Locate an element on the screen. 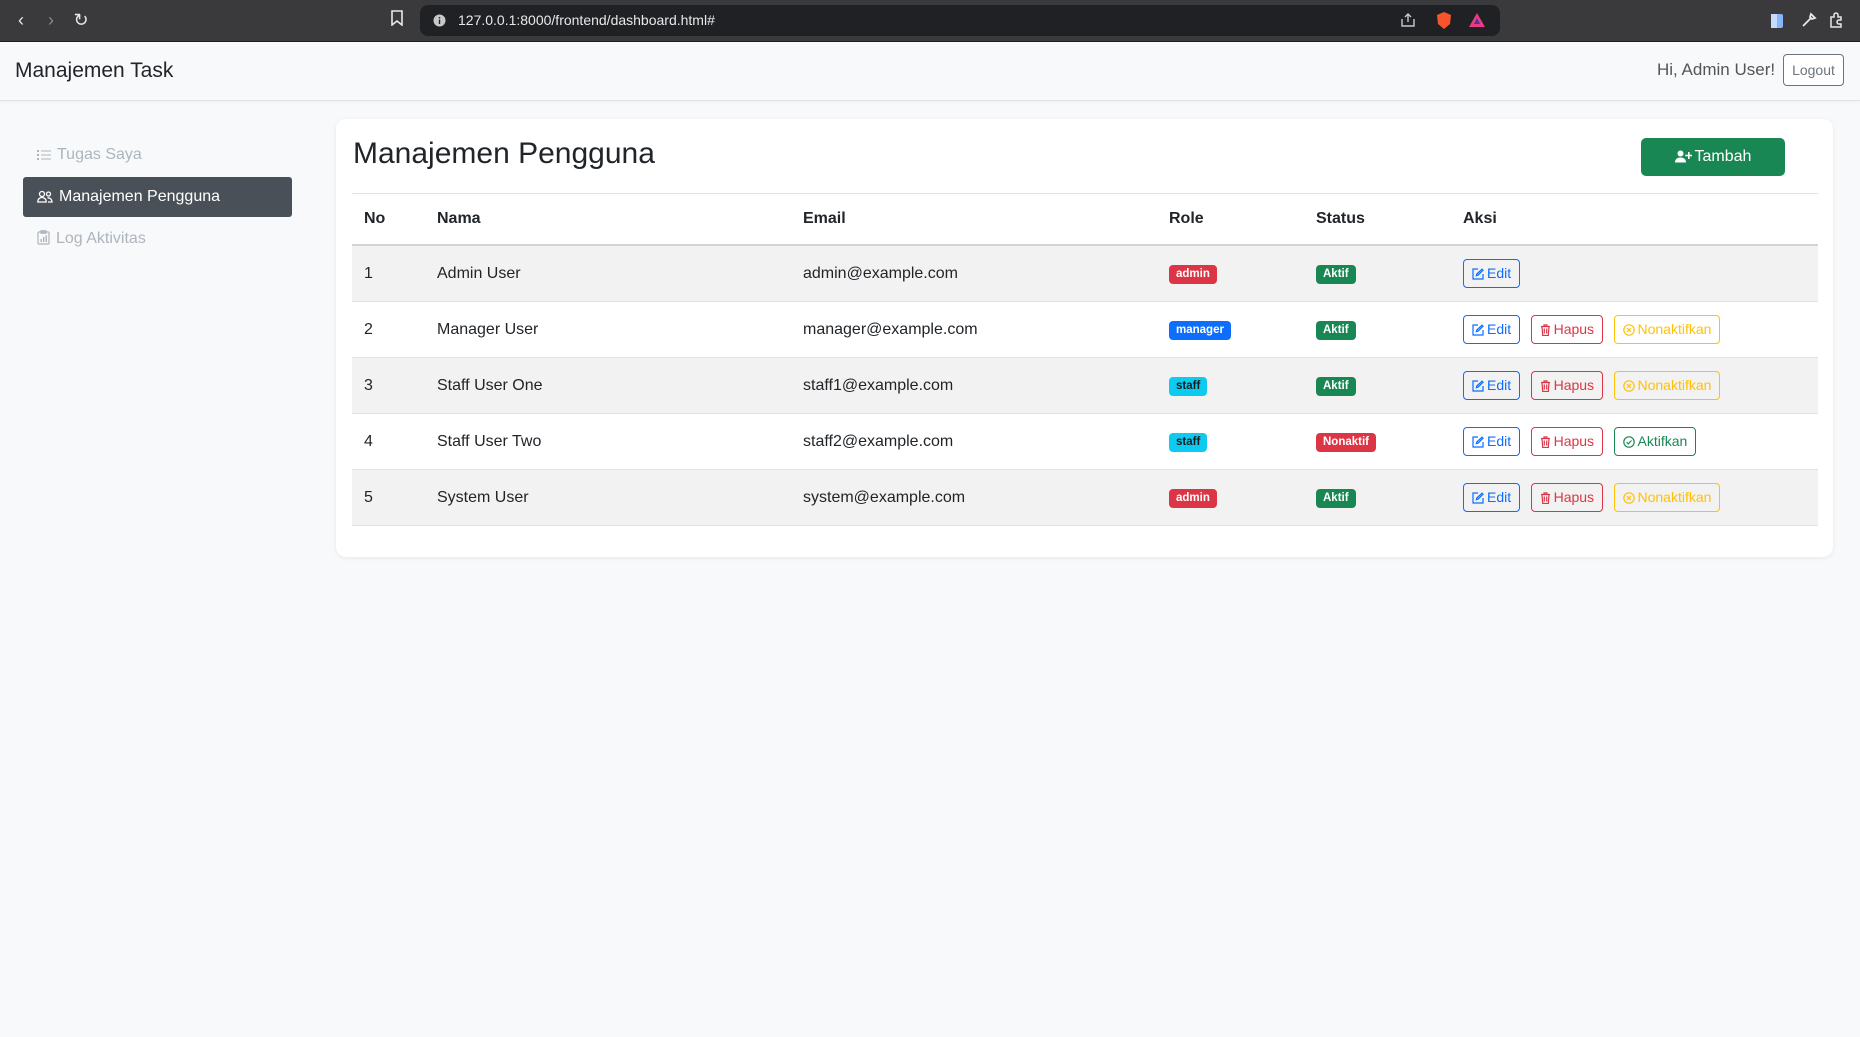 The image size is (1860, 1037). column-header-role: Role is located at coordinates (1230, 219).